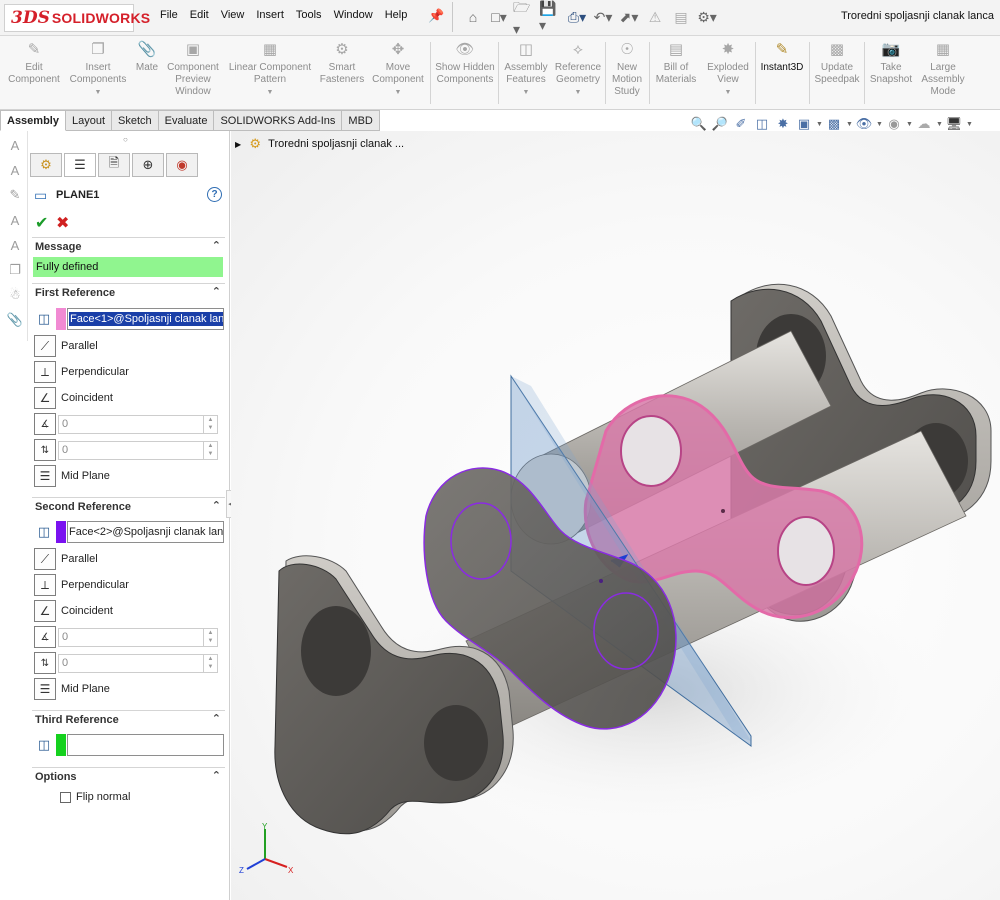 This screenshot has width=1000, height=900. What do you see at coordinates (15, 170) in the screenshot?
I see `note-icon: A` at bounding box center [15, 170].